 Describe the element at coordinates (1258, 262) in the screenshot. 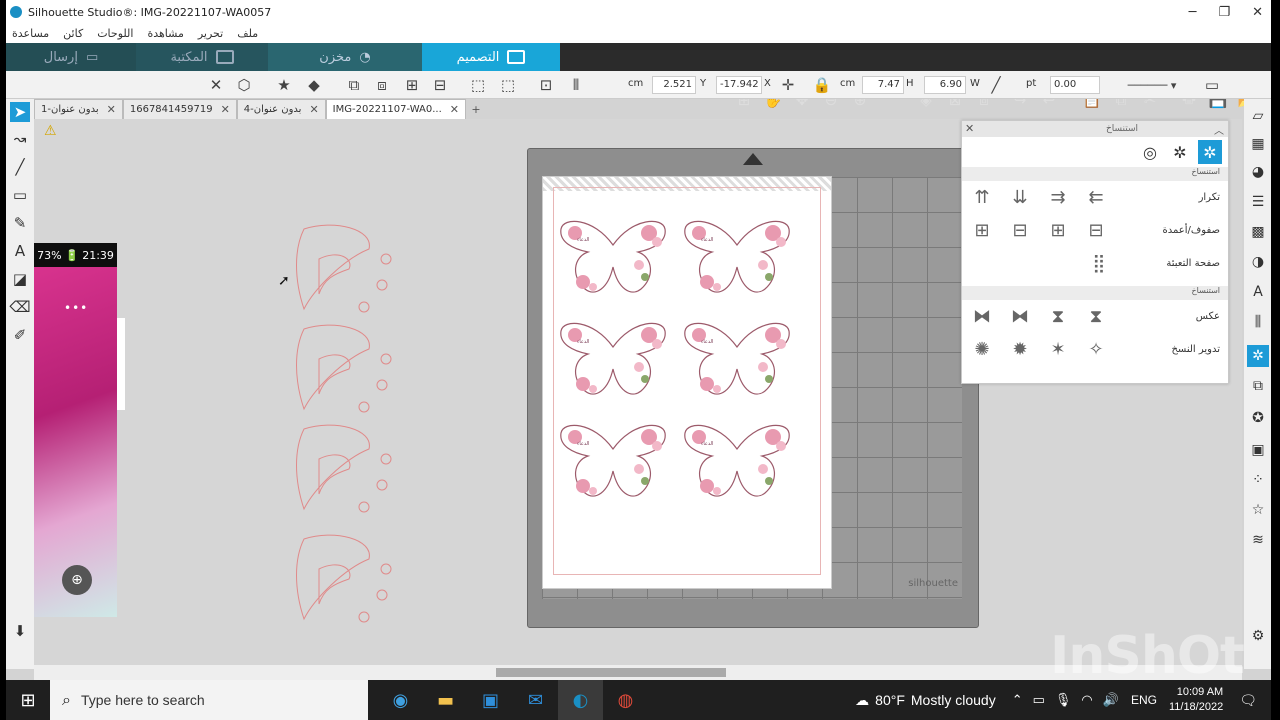

I see `transparency-icon: ◑` at that location.